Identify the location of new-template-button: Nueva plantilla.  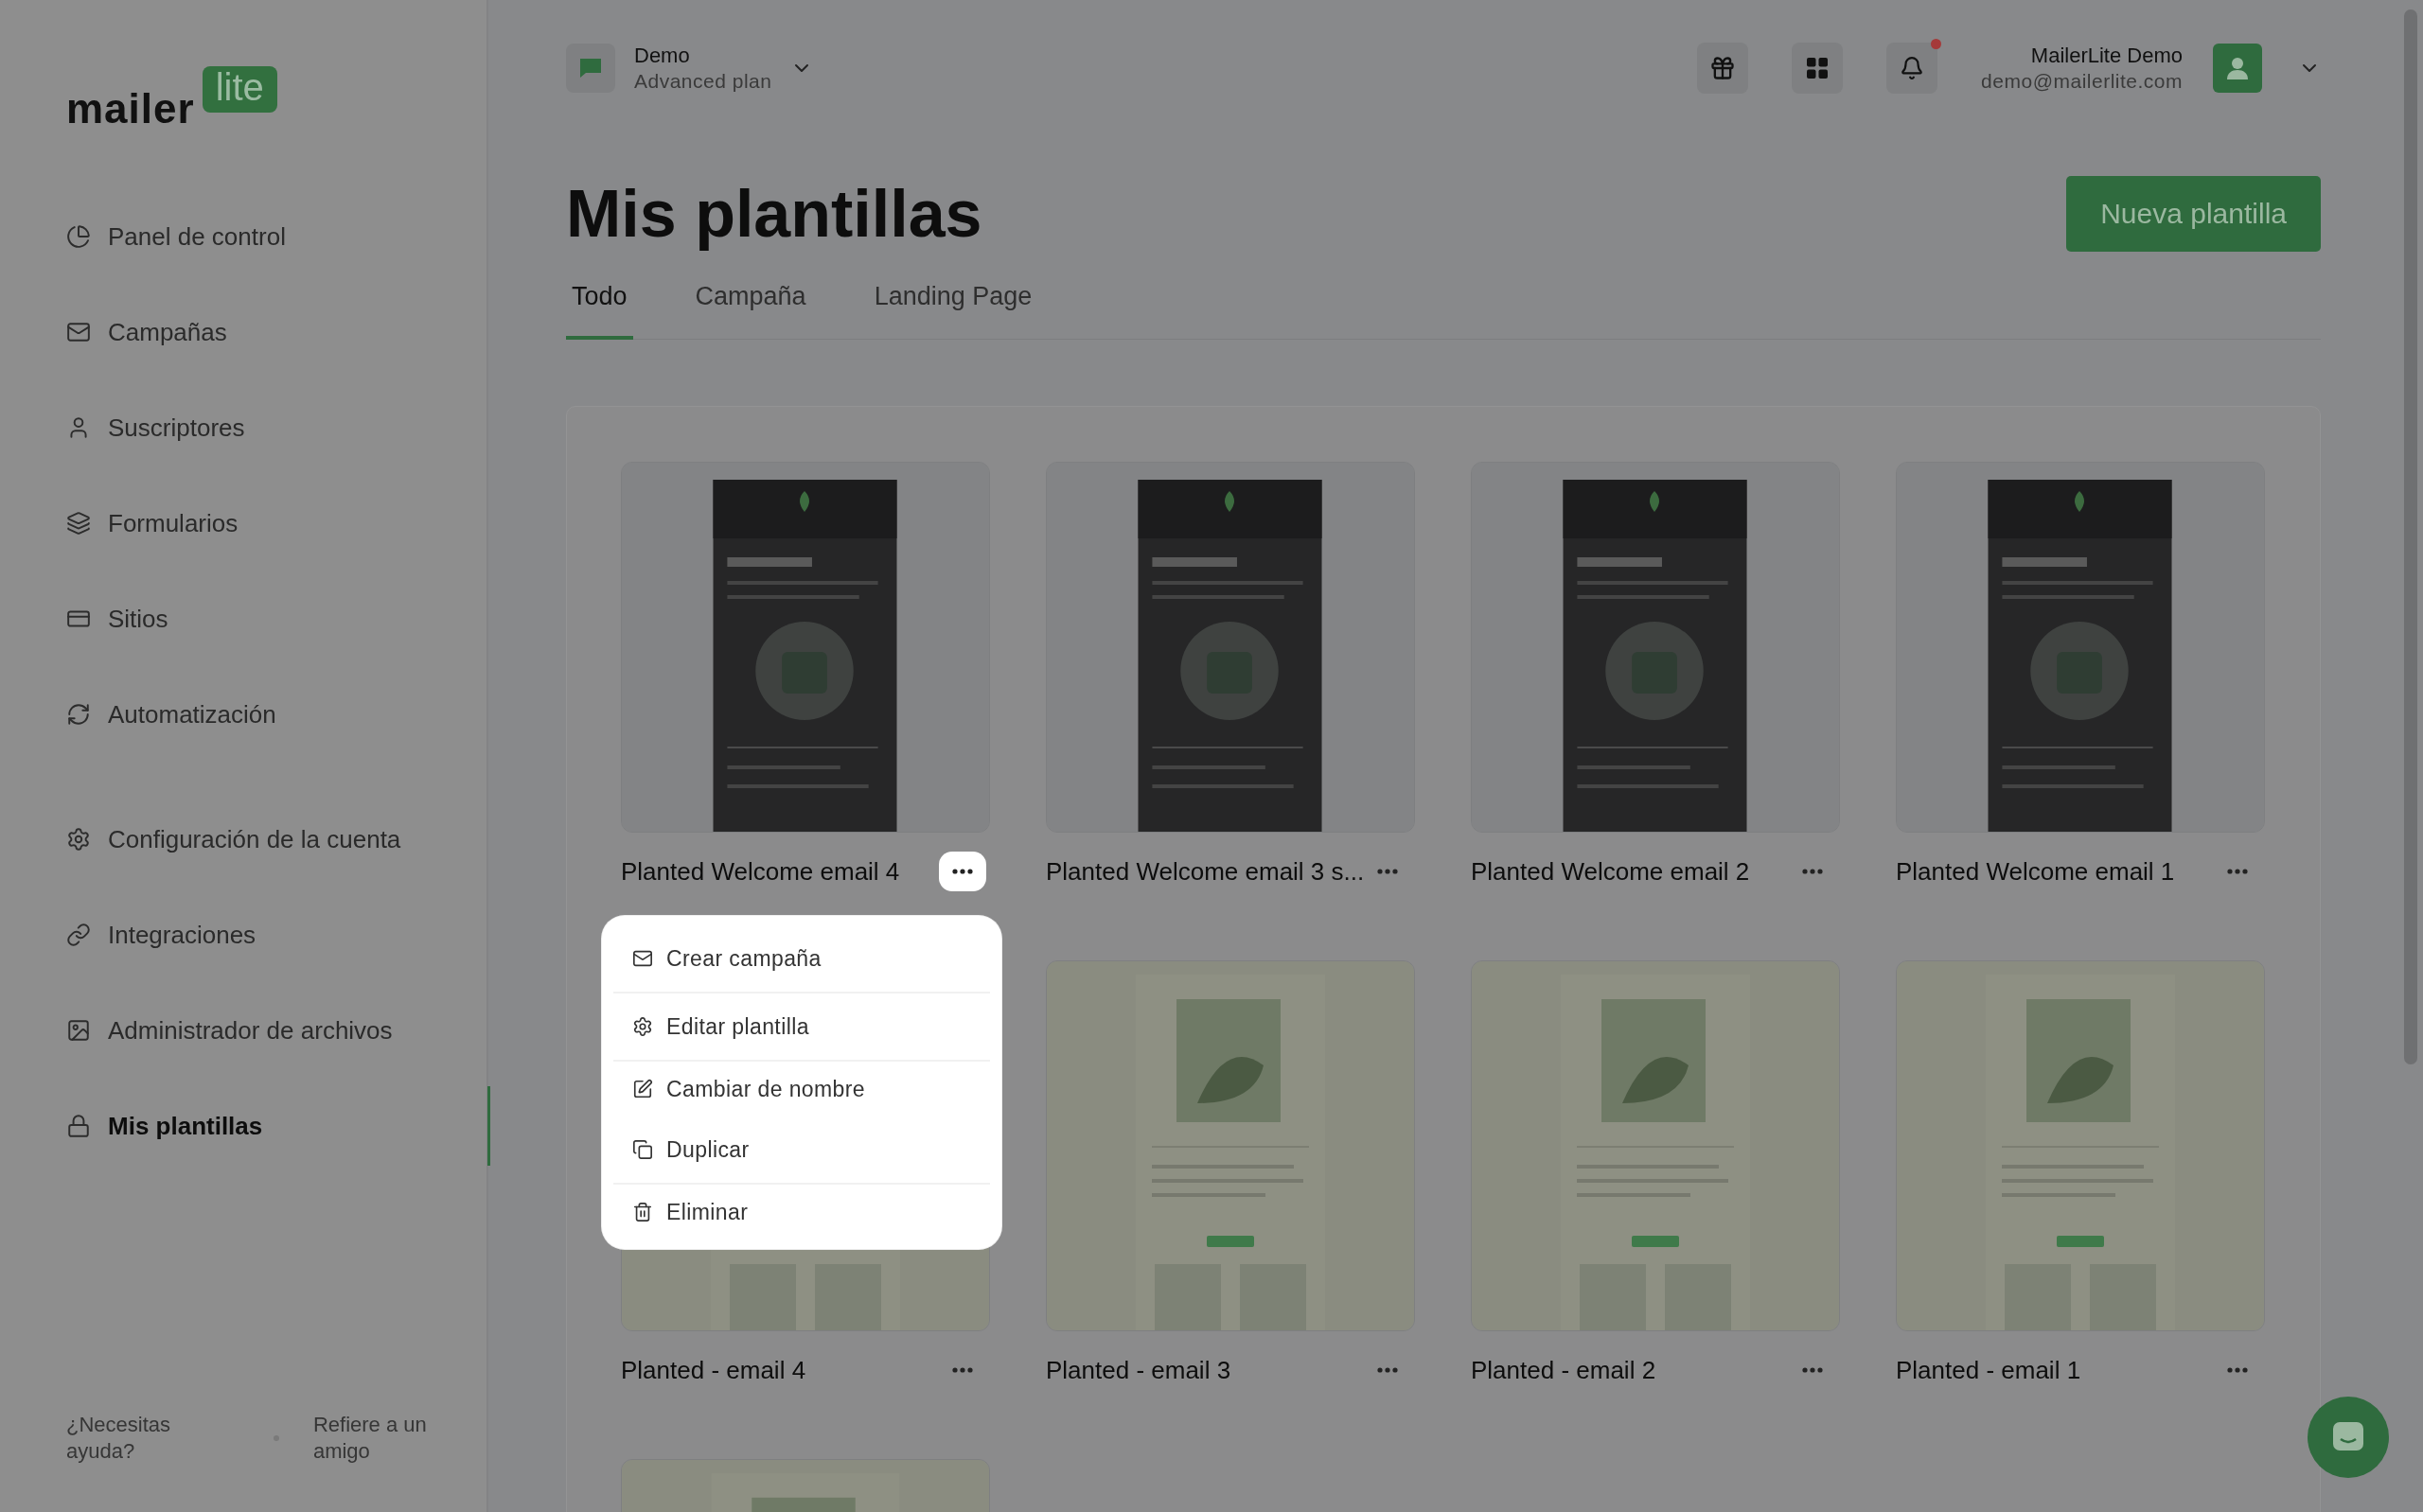
(2193, 214).